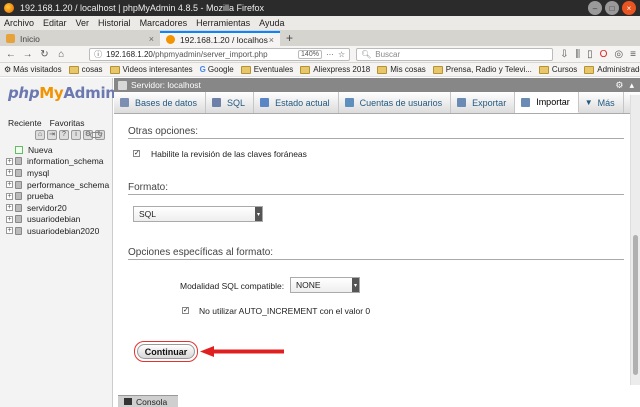  Describe the element at coordinates (325, 285) in the screenshot. I see `sql-compat-select: NONE ▾` at that location.